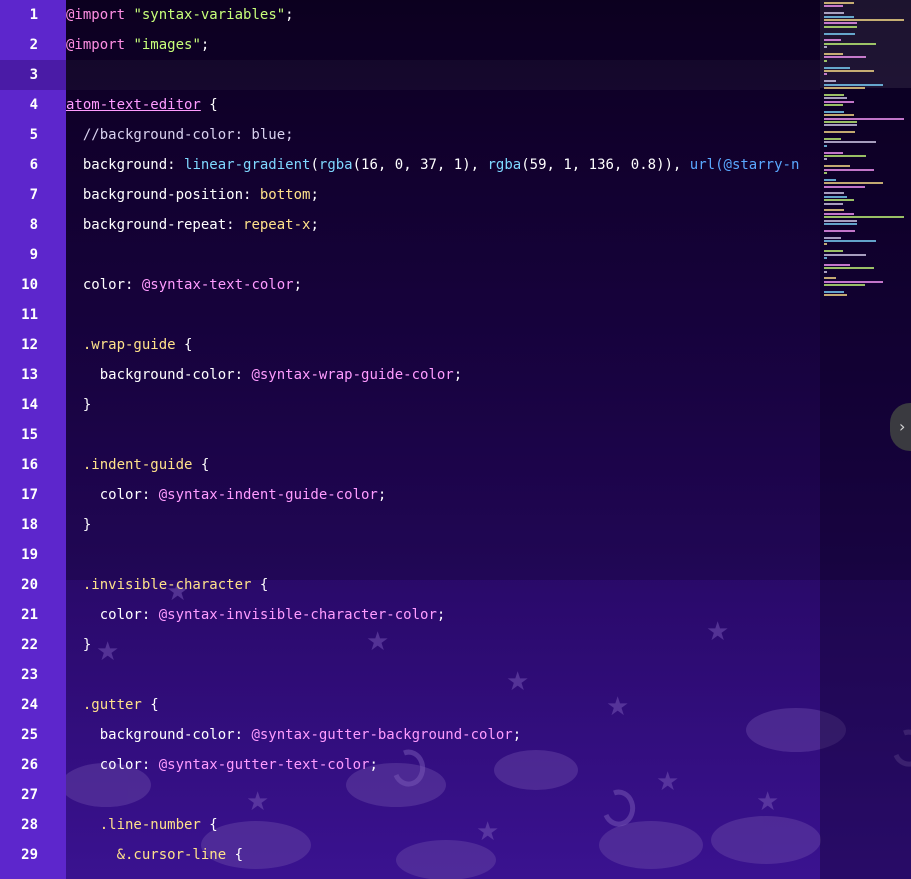 The image size is (911, 879). Describe the element at coordinates (443, 285) in the screenshot. I see `code-line: color: @syntax-text-color;` at that location.